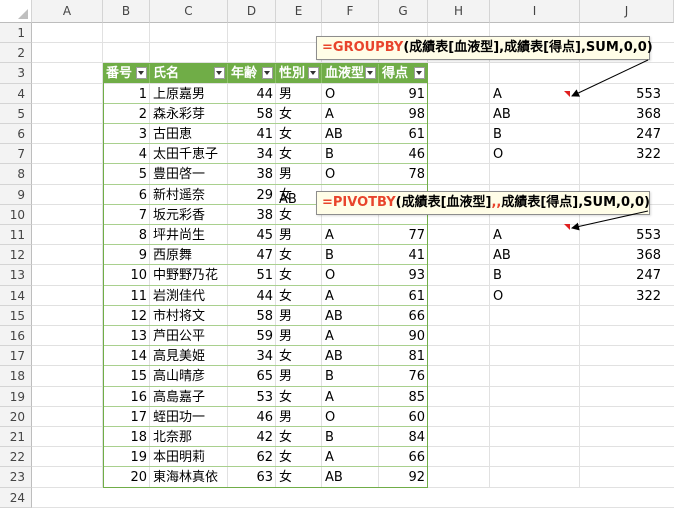 The height and width of the screenshot is (508, 674). What do you see at coordinates (189, 376) in the screenshot?
I see `table-cell: 高山晴彦` at bounding box center [189, 376].